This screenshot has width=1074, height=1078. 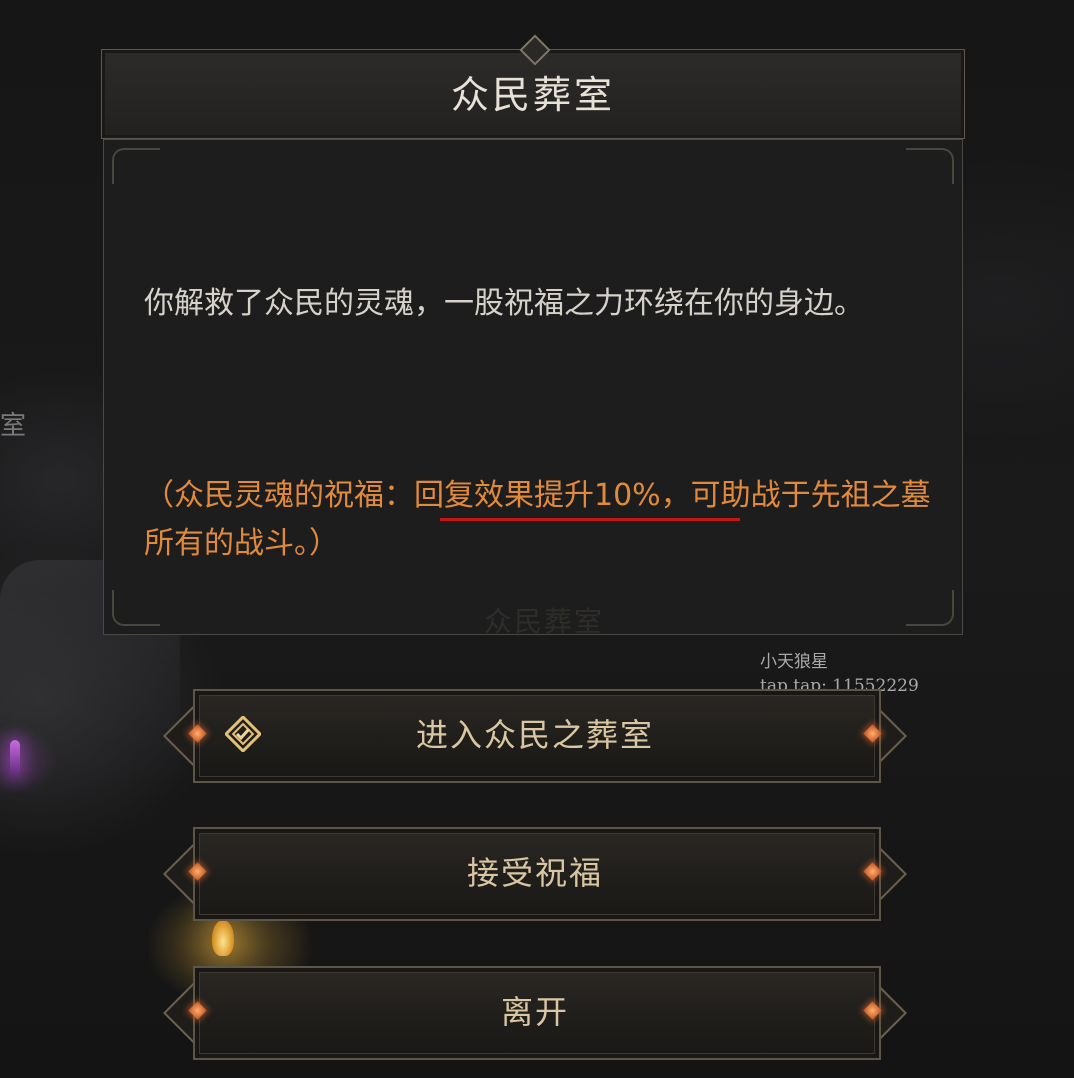 I want to click on background-sign-fragment: 室, so click(x=13, y=426).